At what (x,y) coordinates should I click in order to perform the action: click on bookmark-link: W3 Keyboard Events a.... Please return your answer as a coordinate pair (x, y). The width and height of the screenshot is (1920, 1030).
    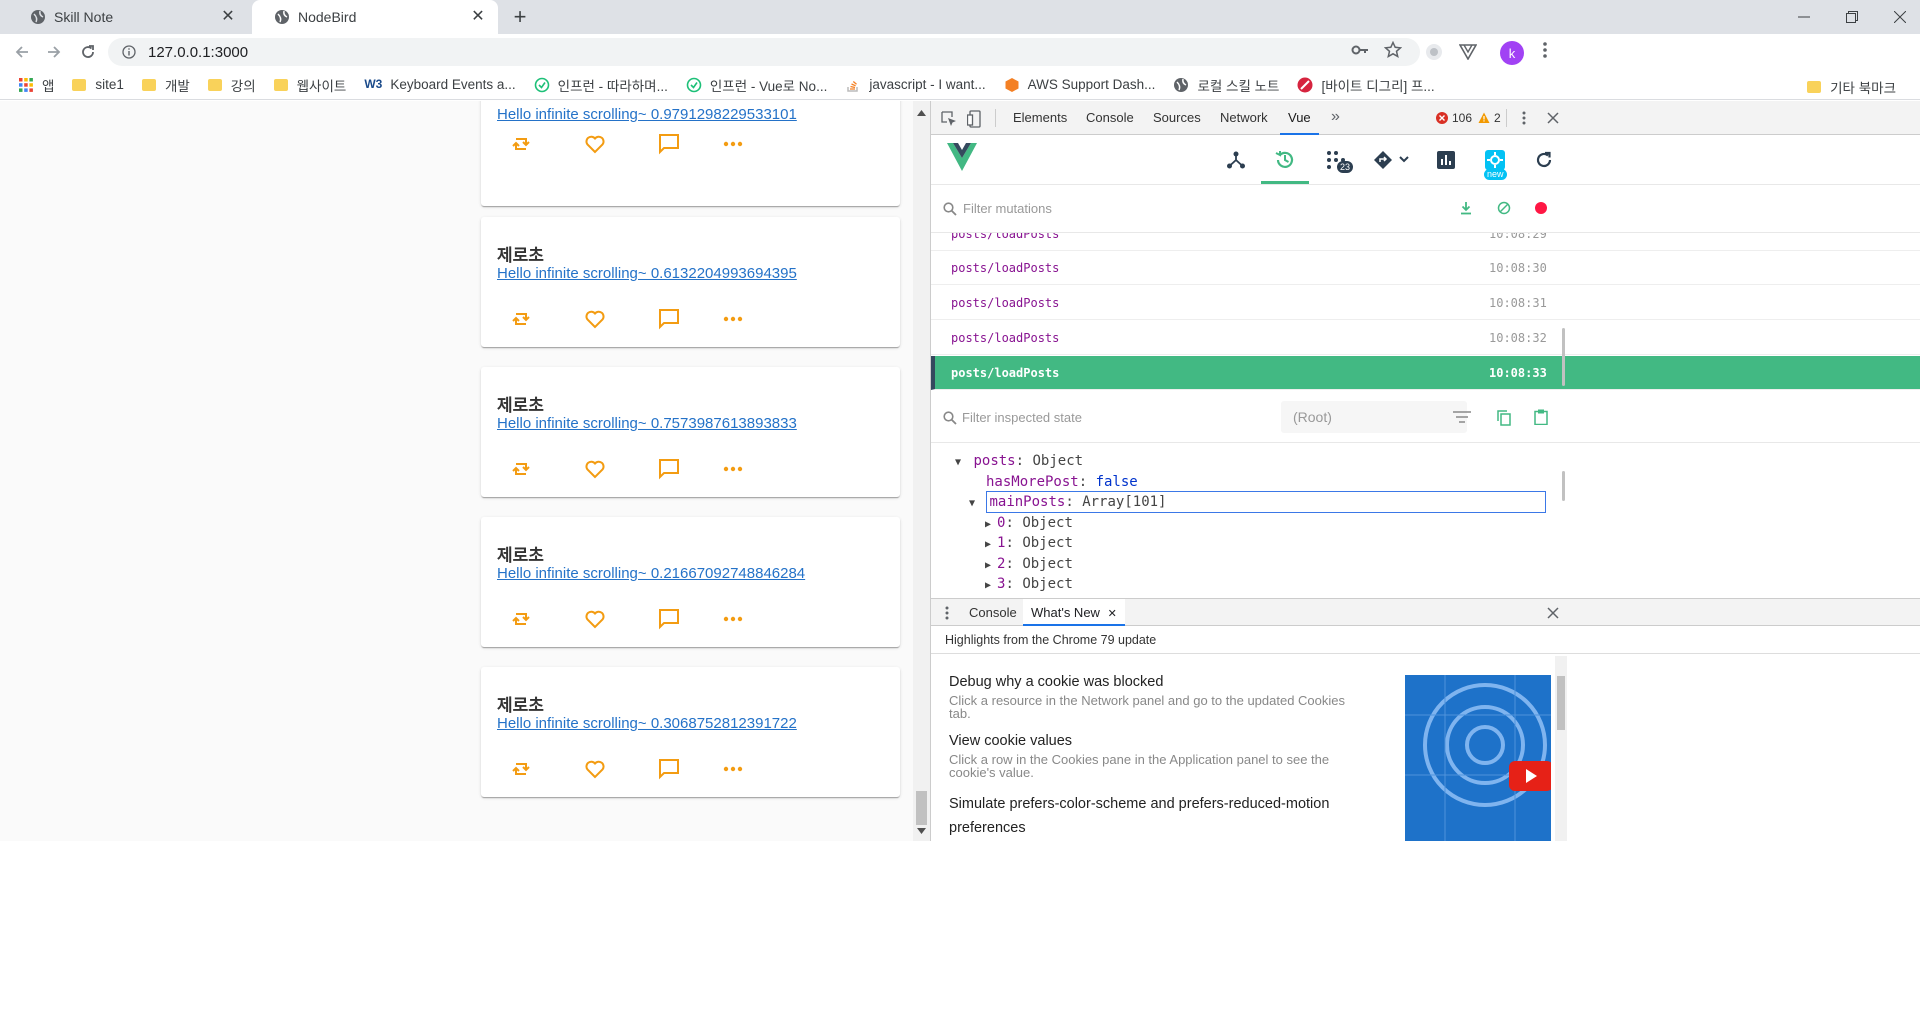
    Looking at the image, I should click on (439, 85).